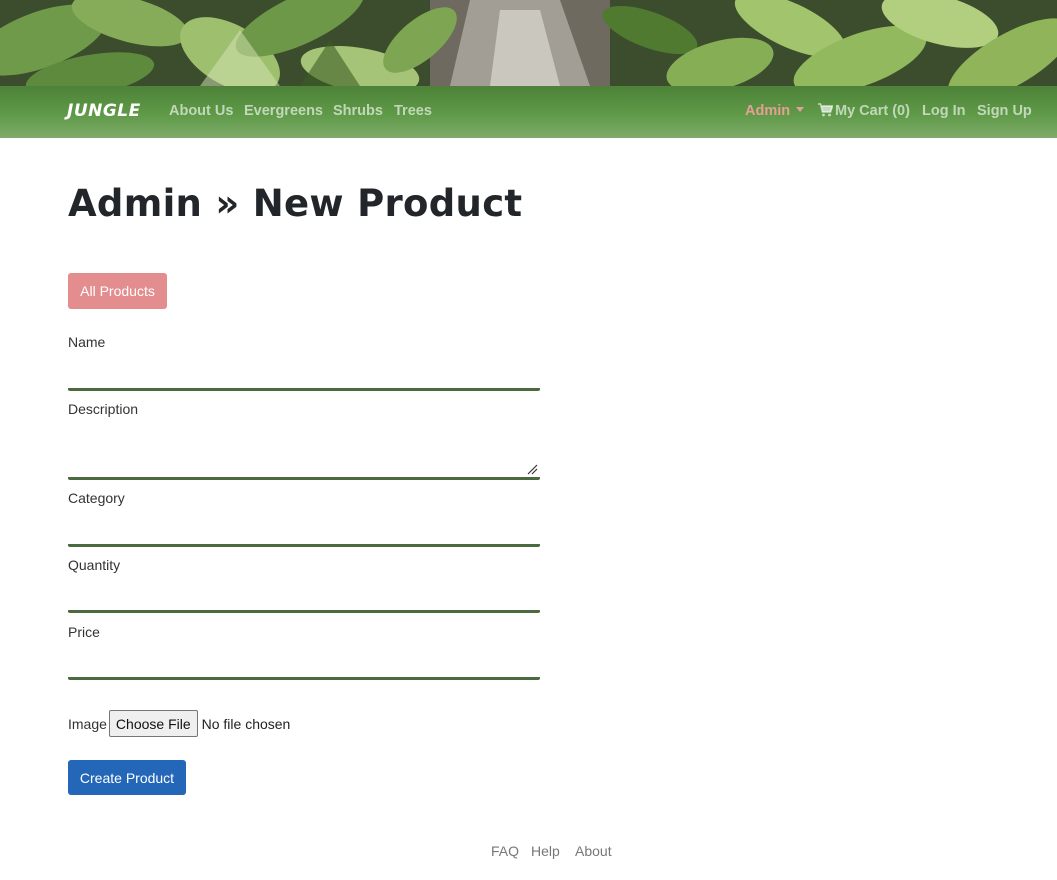 The image size is (1057, 880). What do you see at coordinates (87, 342) in the screenshot?
I see `name-label: Name` at bounding box center [87, 342].